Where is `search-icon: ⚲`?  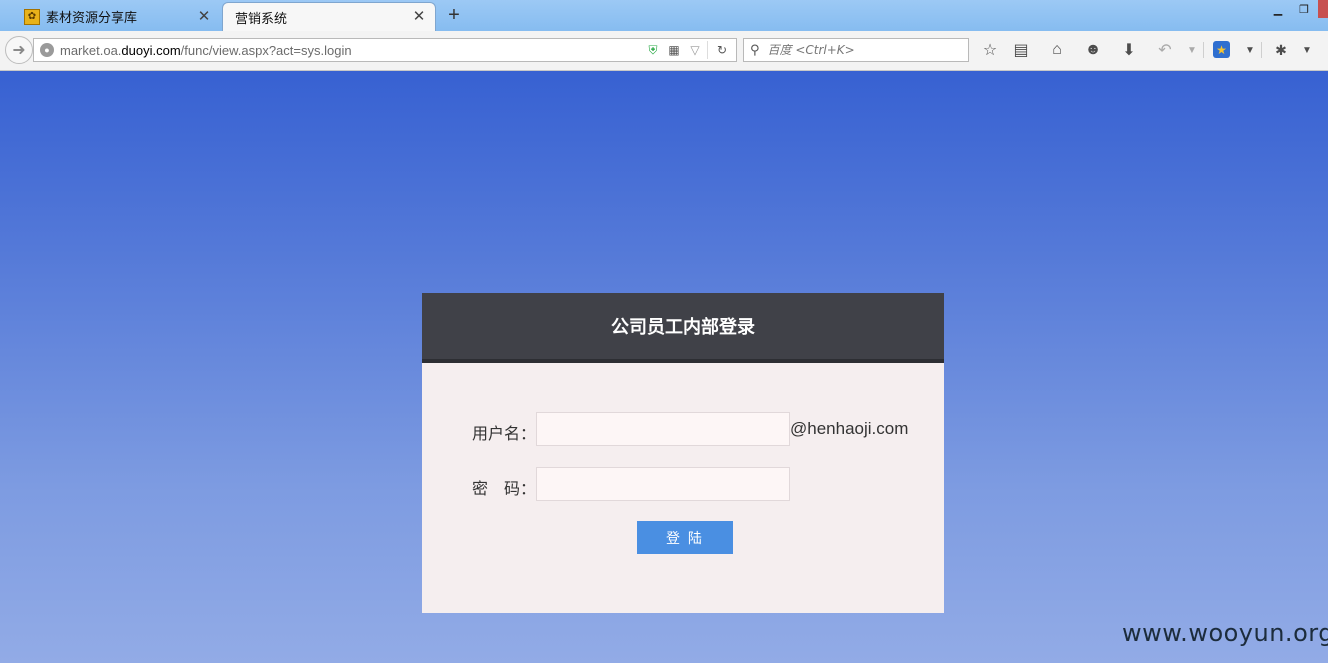 search-icon: ⚲ is located at coordinates (755, 49).